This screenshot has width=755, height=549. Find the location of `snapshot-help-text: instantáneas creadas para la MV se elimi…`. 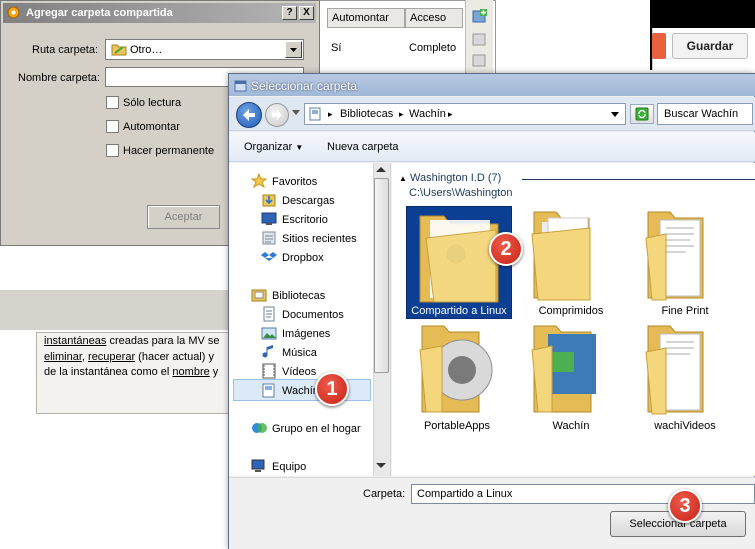

snapshot-help-text: instantáneas creadas para la MV se elimi… is located at coordinates (132, 356).